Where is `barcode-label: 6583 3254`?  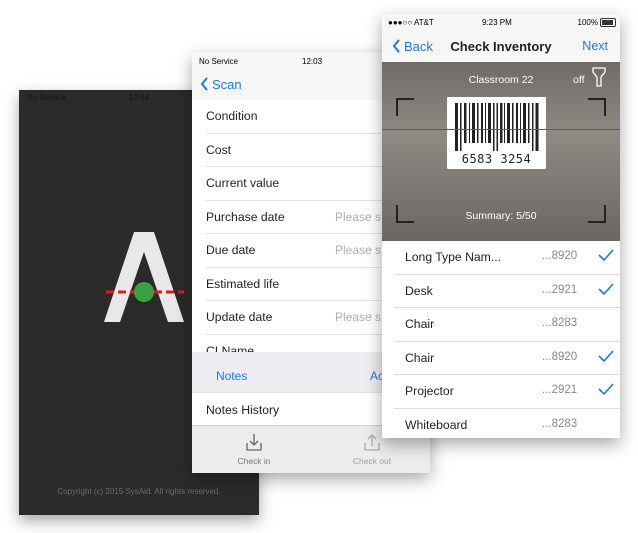 barcode-label: 6583 3254 is located at coordinates (496, 133).